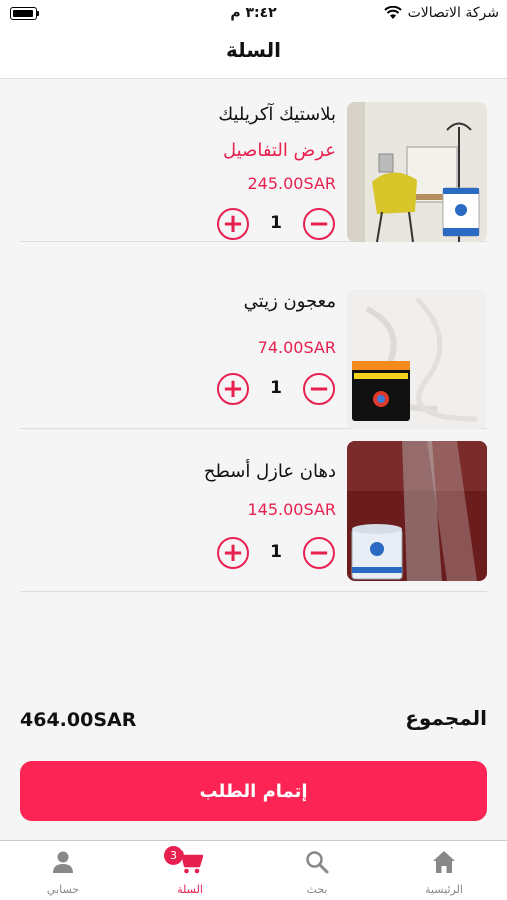 The image size is (507, 900). I want to click on total-value: 464.00SAR, so click(78, 720).